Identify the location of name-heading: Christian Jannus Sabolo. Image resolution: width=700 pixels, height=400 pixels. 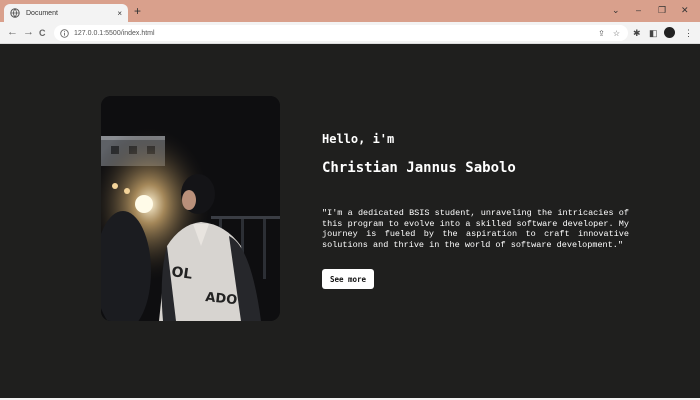
(419, 168).